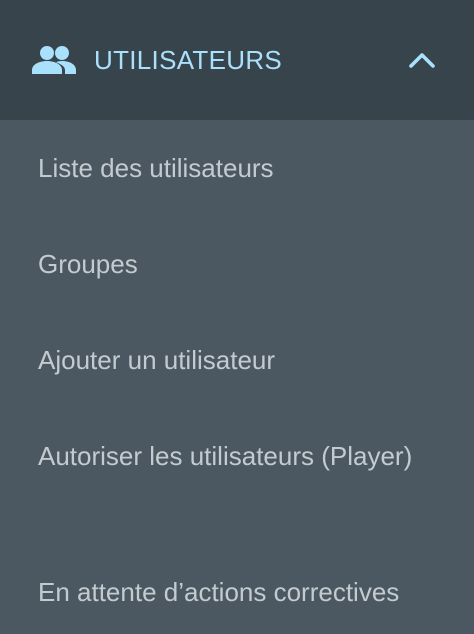 This screenshot has width=474, height=634. I want to click on chevron-up-icon, so click(422, 60).